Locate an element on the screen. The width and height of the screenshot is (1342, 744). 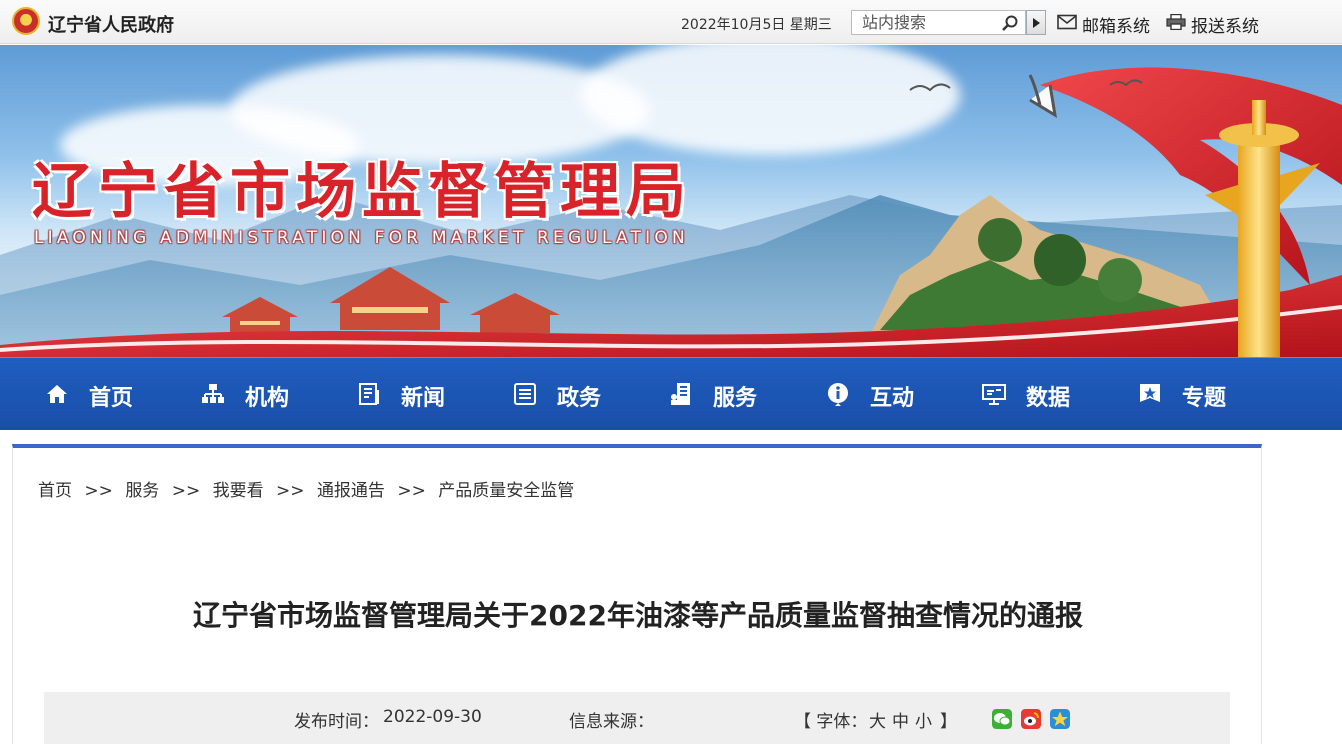
breadcrumb-quality-supervision: 产品质量安全监管 is located at coordinates (506, 491).